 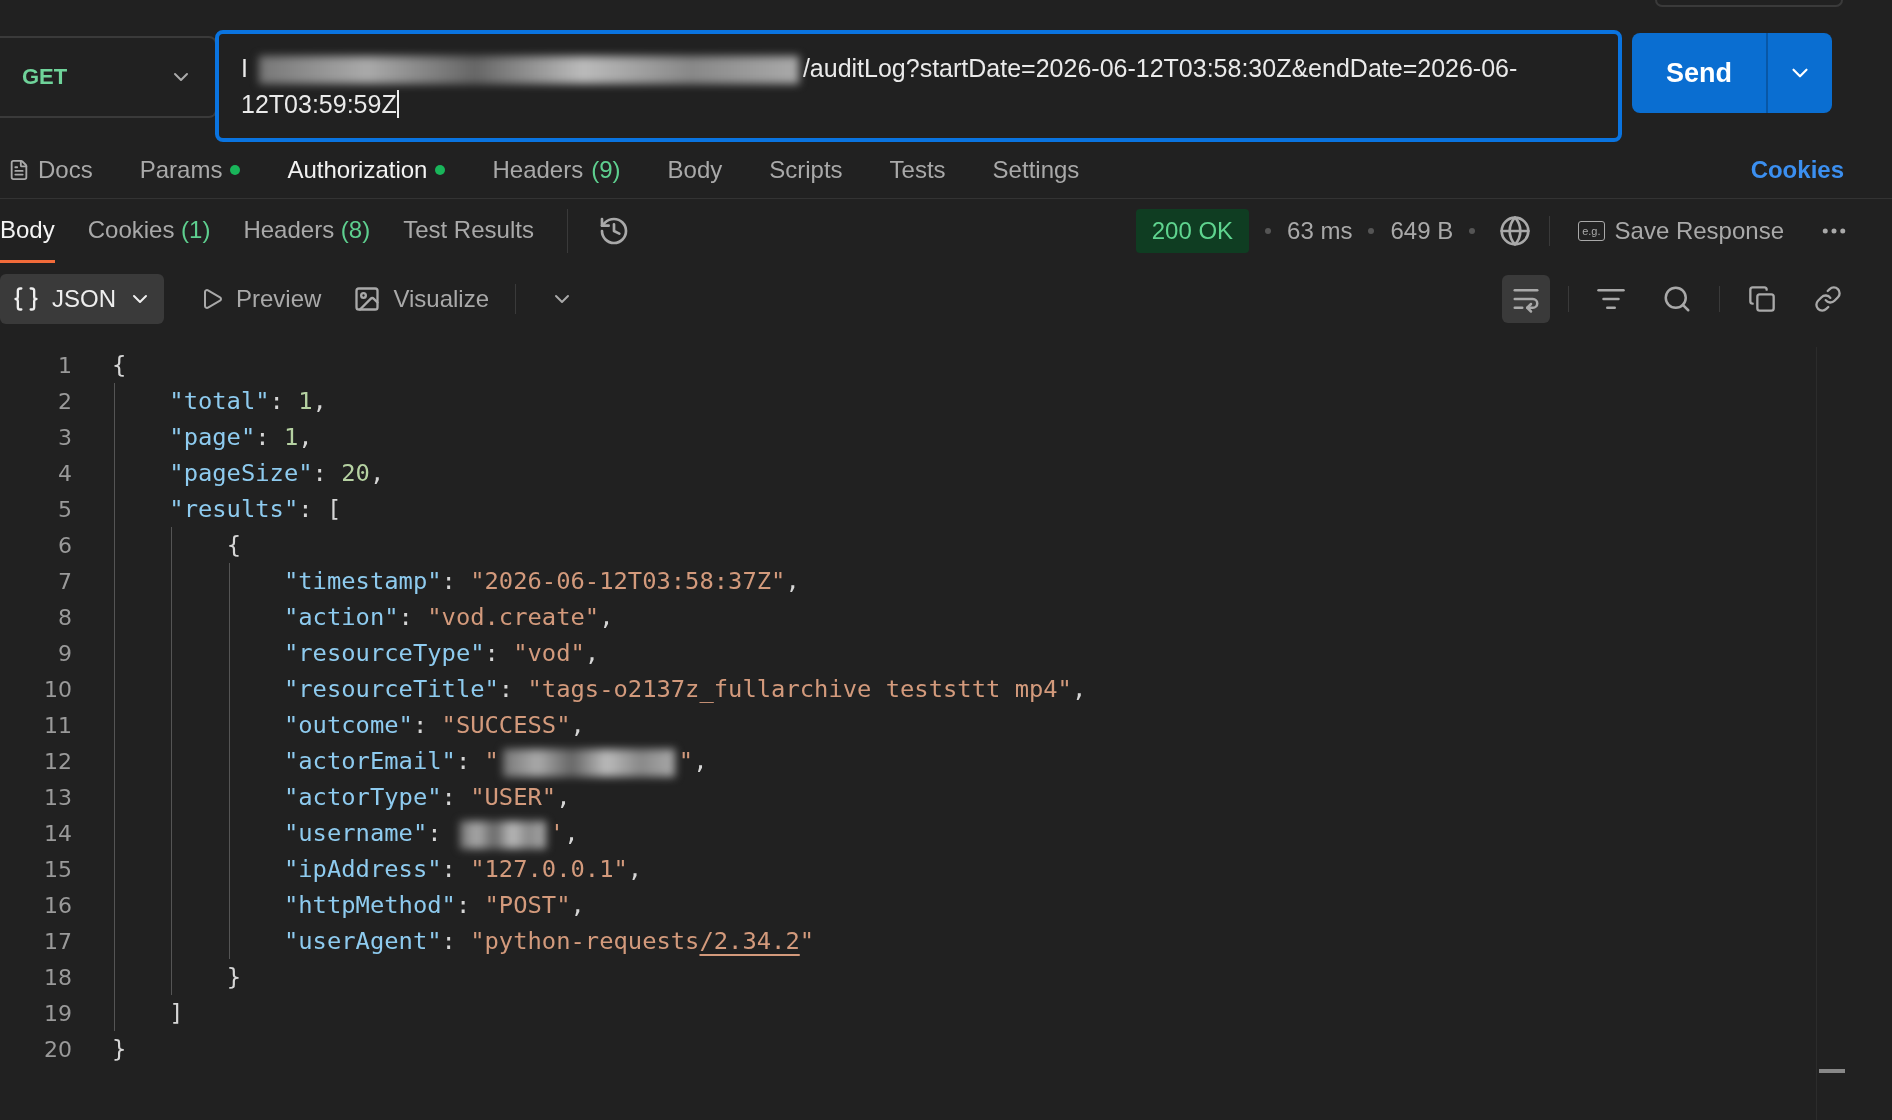 I want to click on code-line: "page": 1,, so click(x=240, y=437).